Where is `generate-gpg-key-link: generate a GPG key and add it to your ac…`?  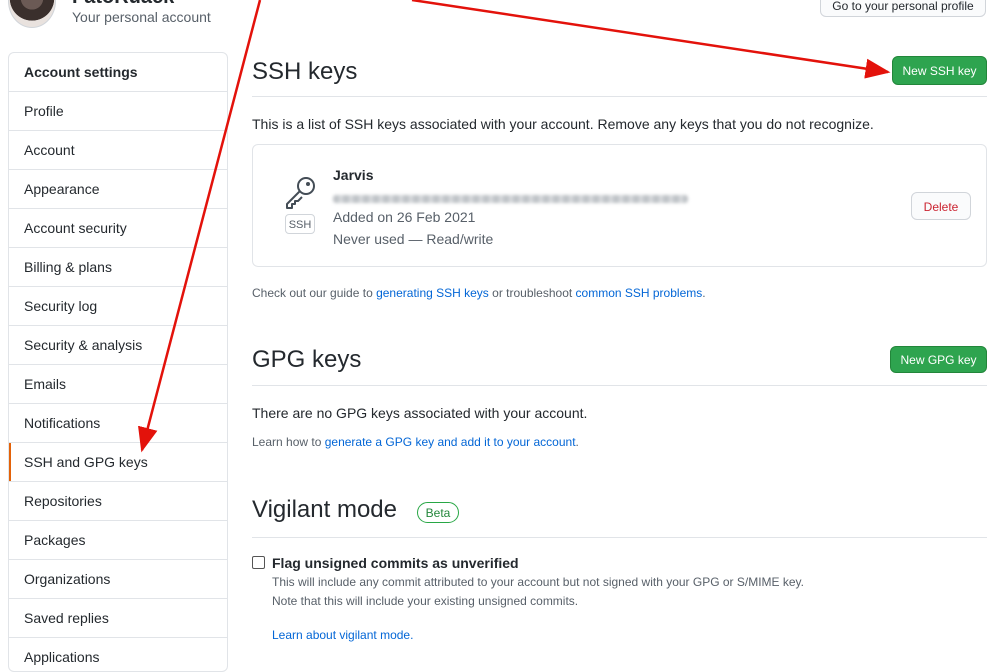 generate-gpg-key-link: generate a GPG key and add it to your ac… is located at coordinates (450, 442).